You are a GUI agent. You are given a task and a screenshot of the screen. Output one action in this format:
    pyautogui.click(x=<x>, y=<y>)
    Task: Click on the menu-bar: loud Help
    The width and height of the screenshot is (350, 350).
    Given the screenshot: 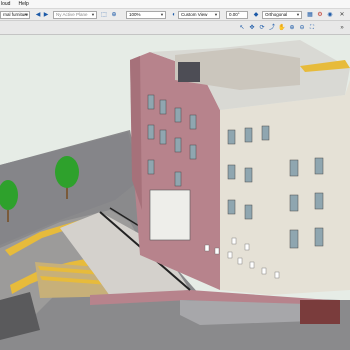 What is the action you would take?
    pyautogui.click(x=175, y=4)
    